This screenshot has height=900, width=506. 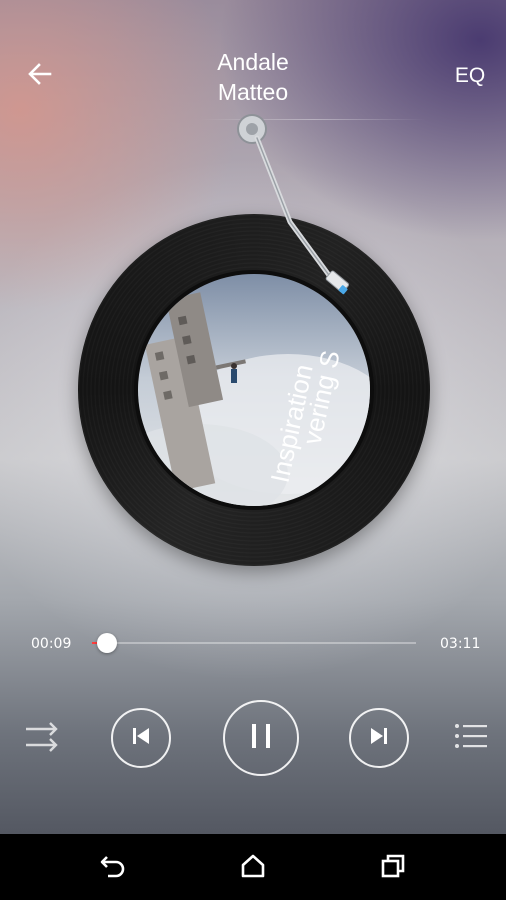 I want to click on previous-button, so click(x=141, y=738).